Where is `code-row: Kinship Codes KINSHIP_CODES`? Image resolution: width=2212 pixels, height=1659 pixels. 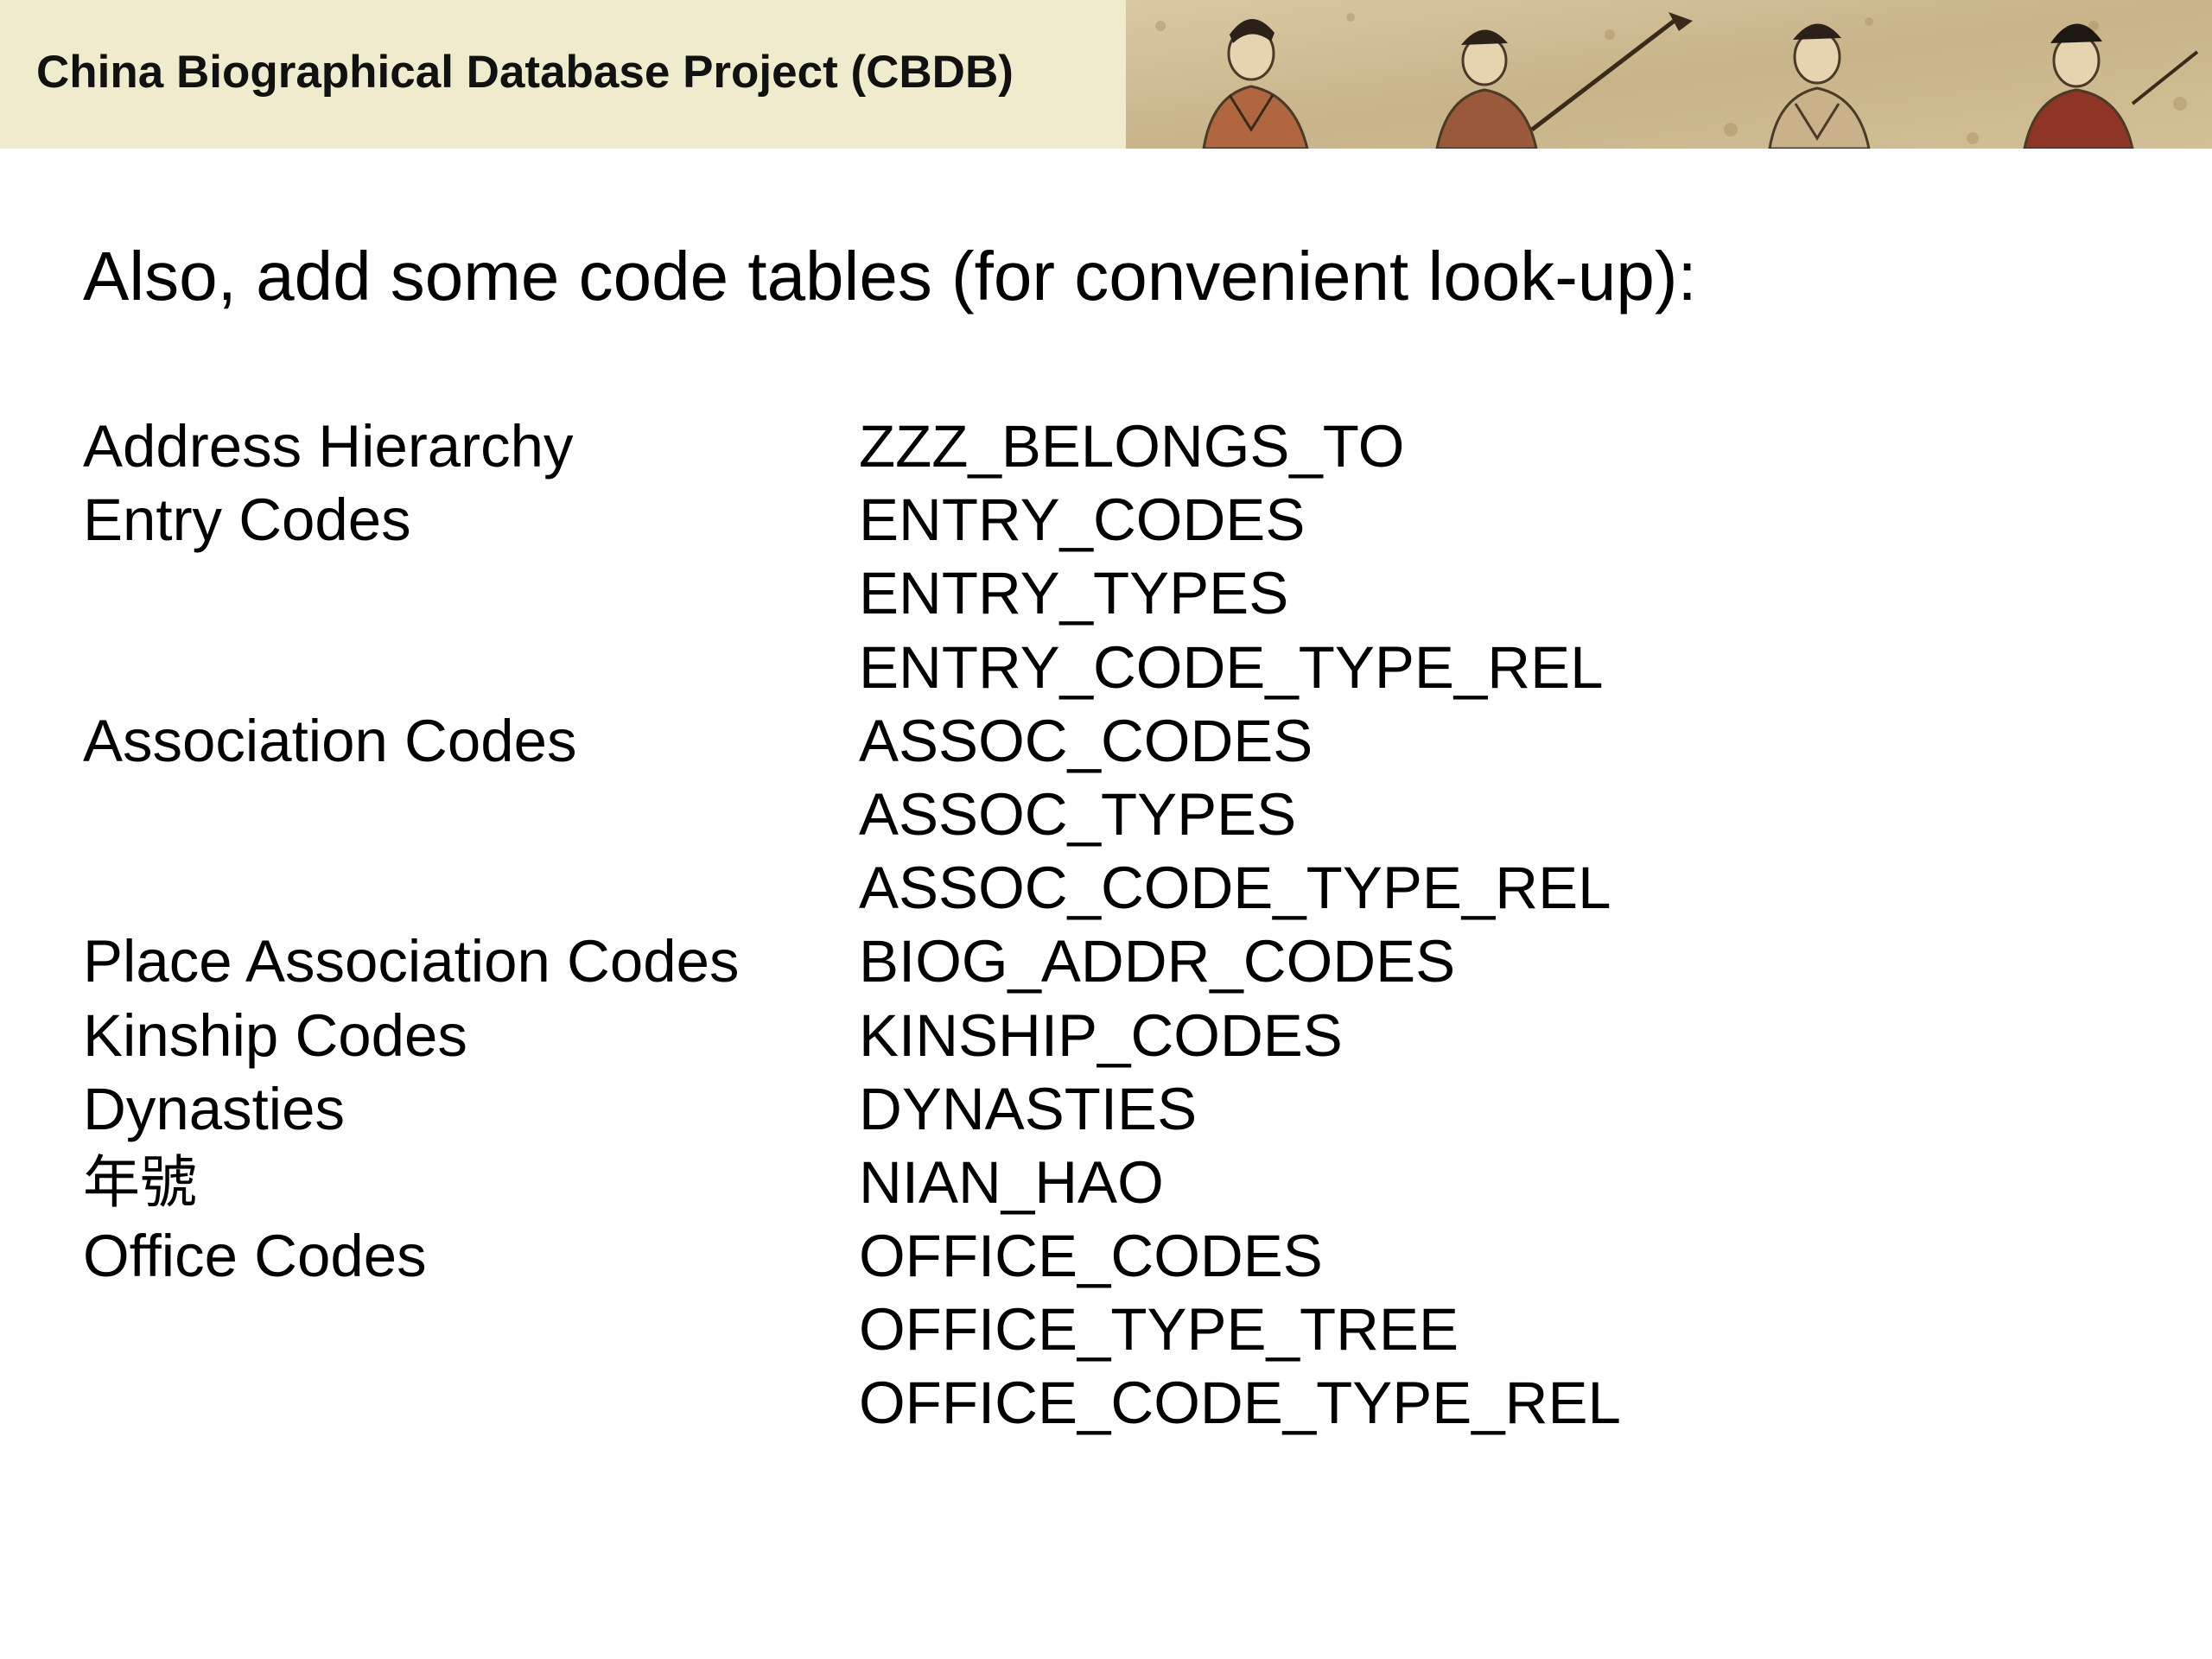
code-row: Kinship Codes KINSHIP_CODES is located at coordinates (1120, 1035).